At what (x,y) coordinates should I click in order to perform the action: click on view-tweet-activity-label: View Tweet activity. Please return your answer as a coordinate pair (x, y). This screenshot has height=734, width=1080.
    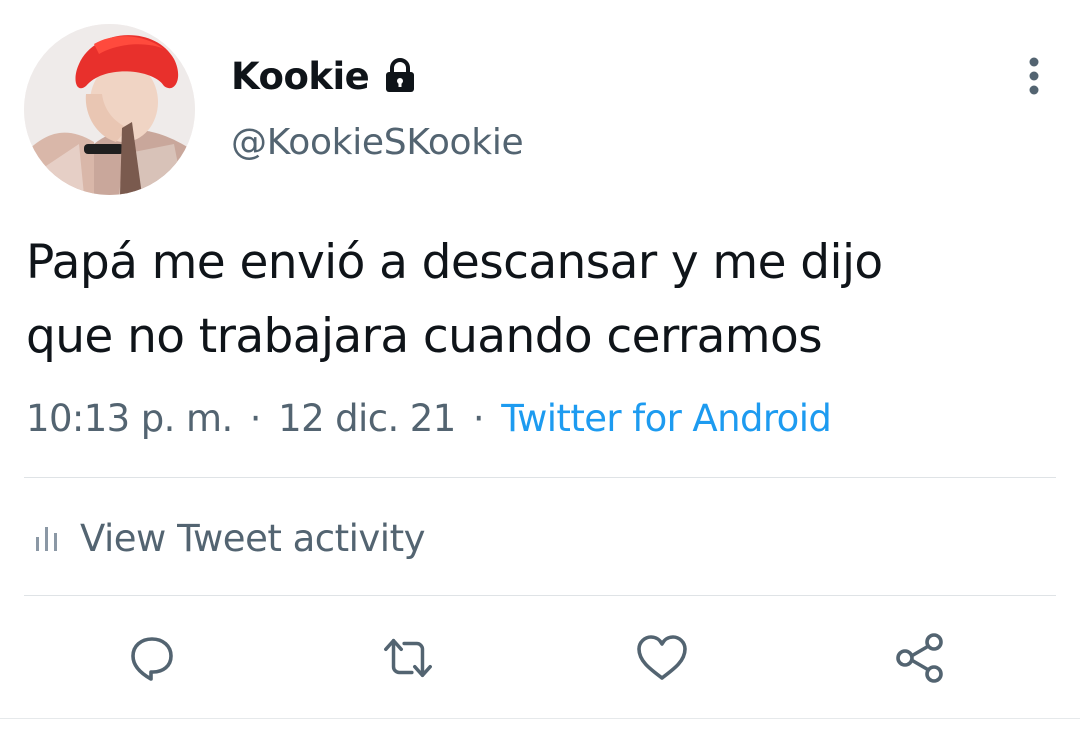
    Looking at the image, I should click on (252, 538).